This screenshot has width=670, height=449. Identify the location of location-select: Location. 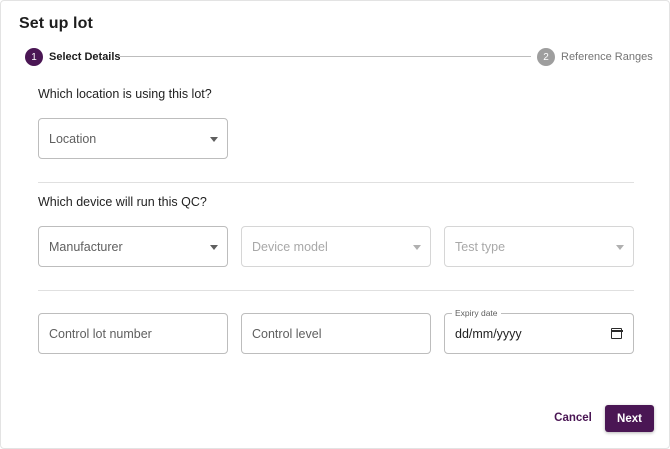
(133, 138).